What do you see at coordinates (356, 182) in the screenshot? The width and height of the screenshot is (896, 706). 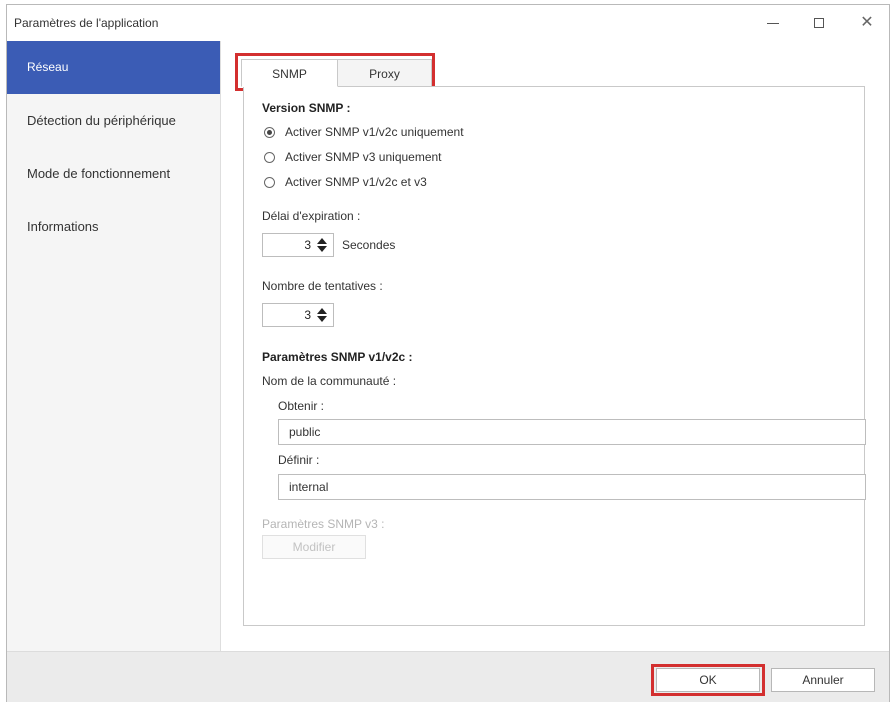 I see `radio-label: Activer SNMP v1/v2c et v3` at bounding box center [356, 182].